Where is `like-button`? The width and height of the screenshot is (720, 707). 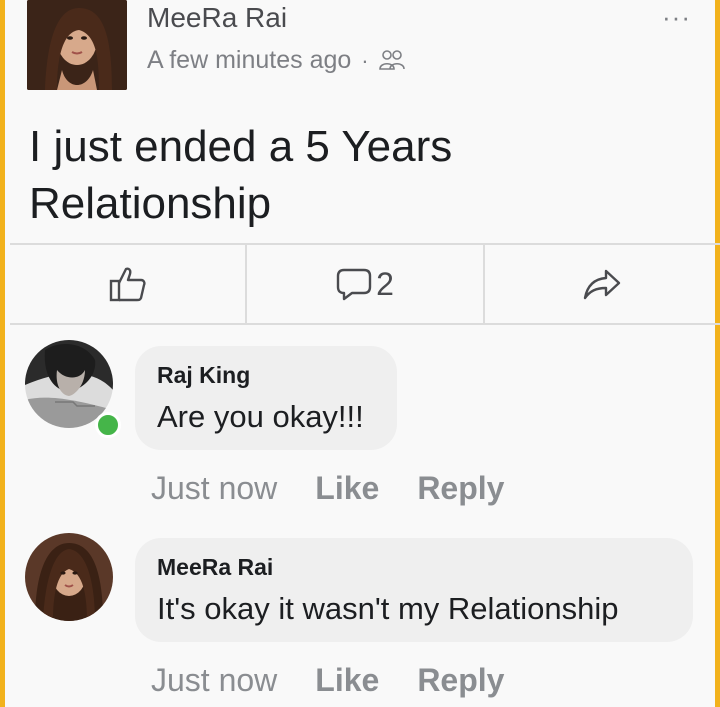
like-button is located at coordinates (129, 284).